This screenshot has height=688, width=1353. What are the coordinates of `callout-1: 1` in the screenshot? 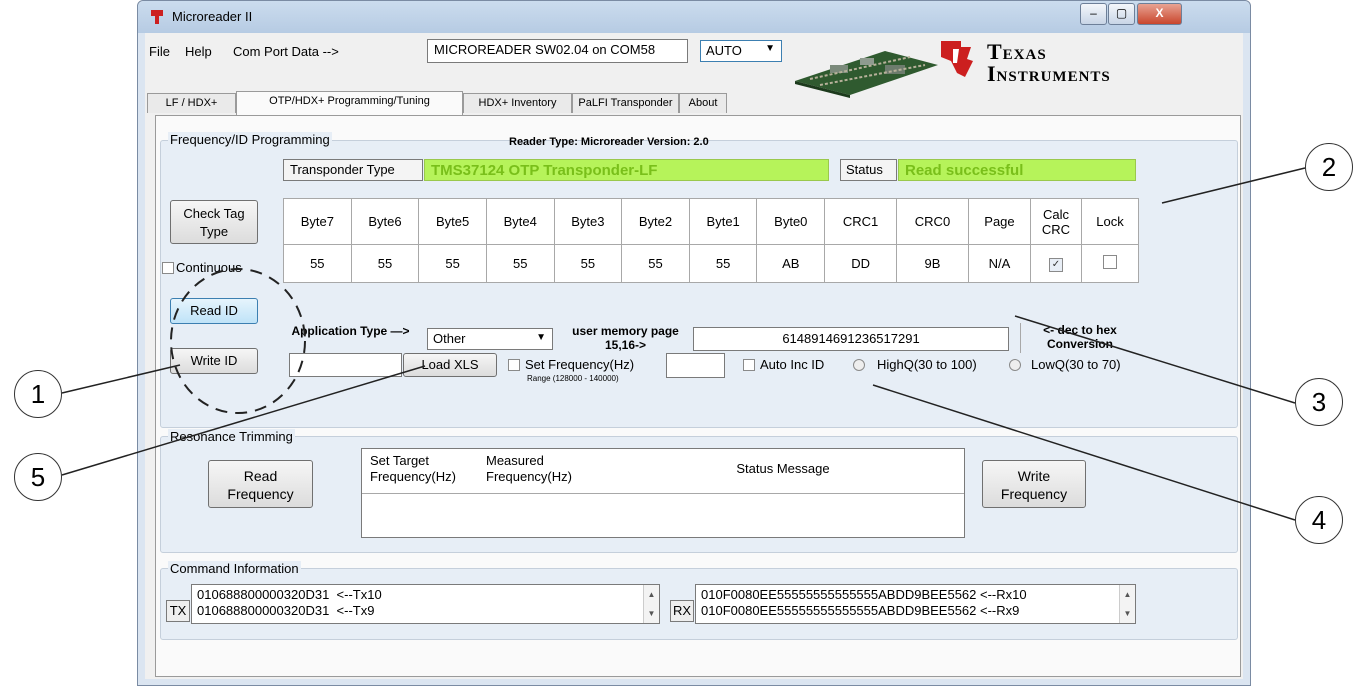 It's located at (38, 394).